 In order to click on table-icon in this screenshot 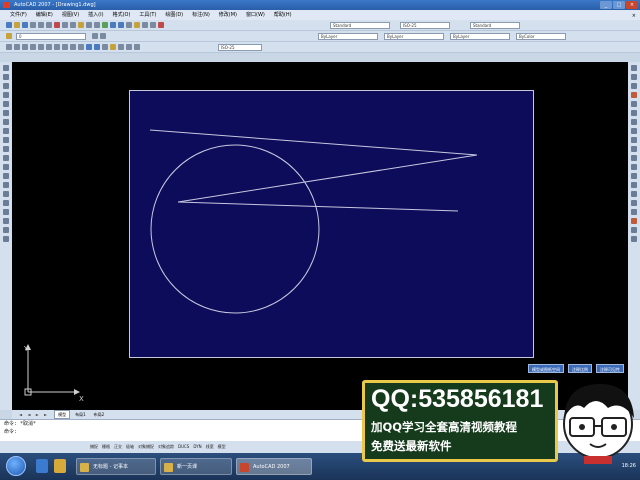, I will do `click(129, 47)`.